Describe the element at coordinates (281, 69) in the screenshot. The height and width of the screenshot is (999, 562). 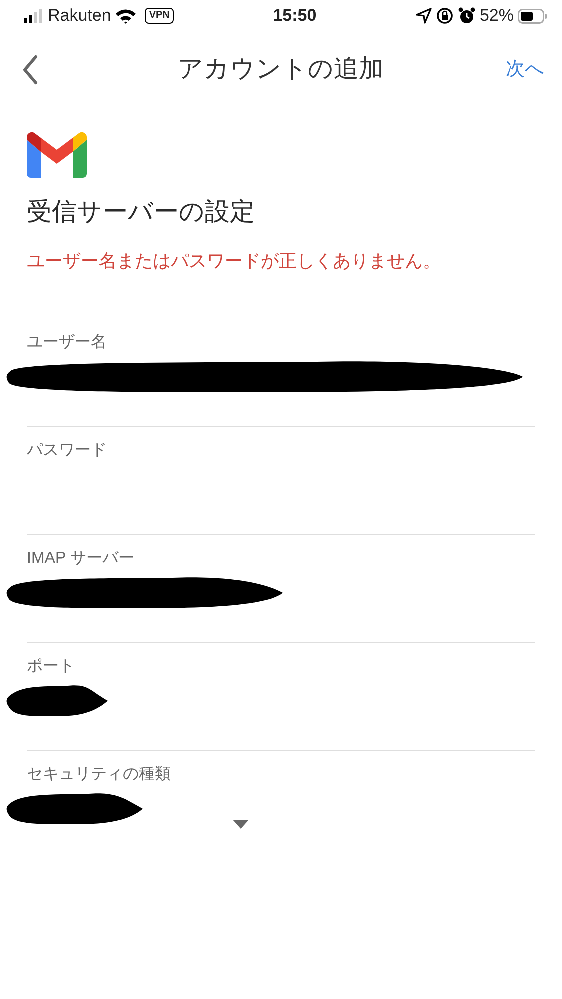
I see `screen-title: アカウントの追加` at that location.